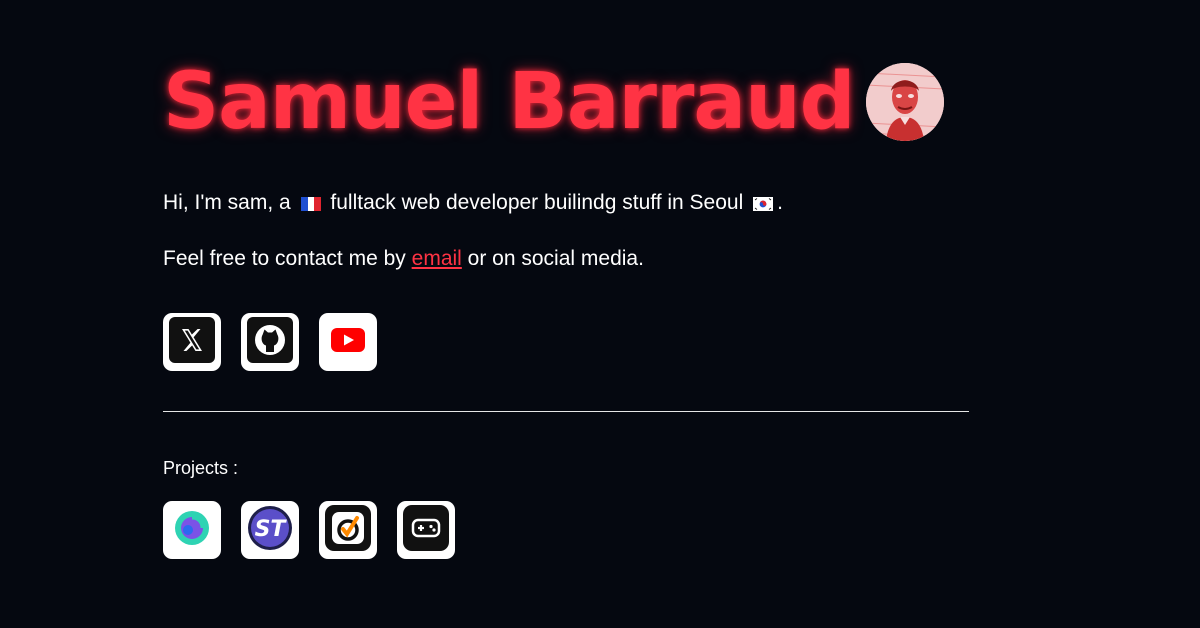 The image size is (1200, 628). What do you see at coordinates (284, 258) in the screenshot?
I see `contact-text-start: Feel free to contact me by` at bounding box center [284, 258].